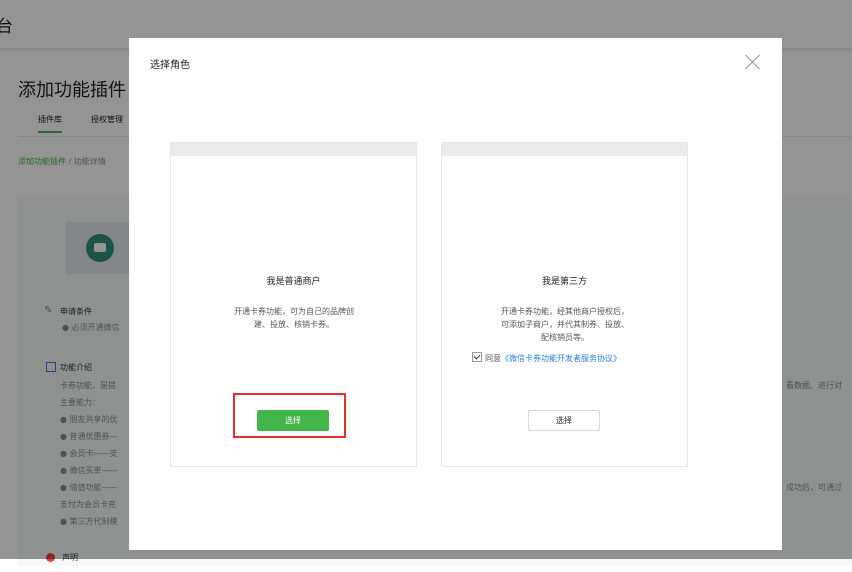 The width and height of the screenshot is (852, 572). I want to click on agreement-row: 同意《微信卡券功能开发者服务协议》, so click(567, 358).